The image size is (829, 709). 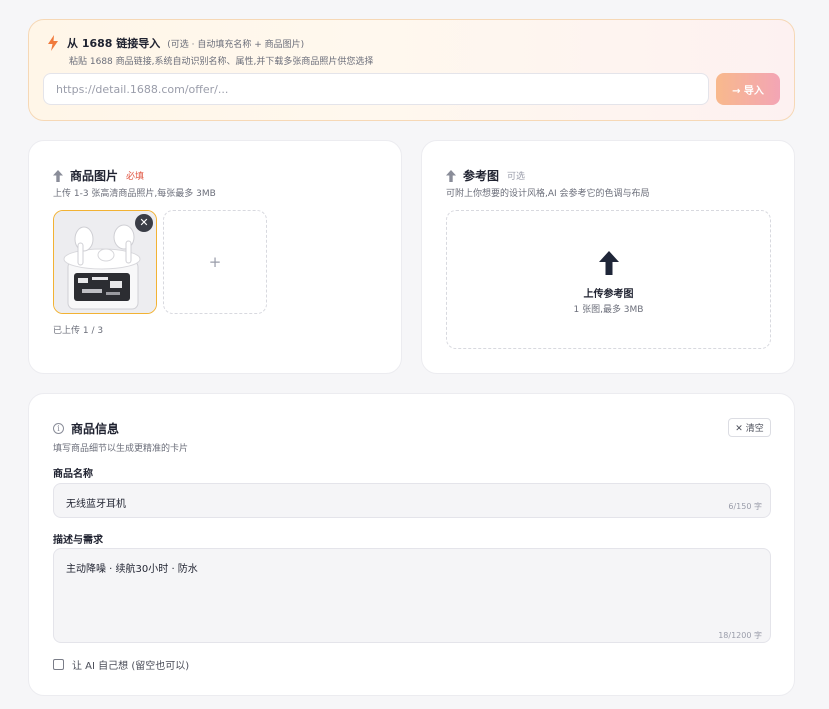 What do you see at coordinates (94, 176) in the screenshot?
I see `product-images-title: 商品图片` at bounding box center [94, 176].